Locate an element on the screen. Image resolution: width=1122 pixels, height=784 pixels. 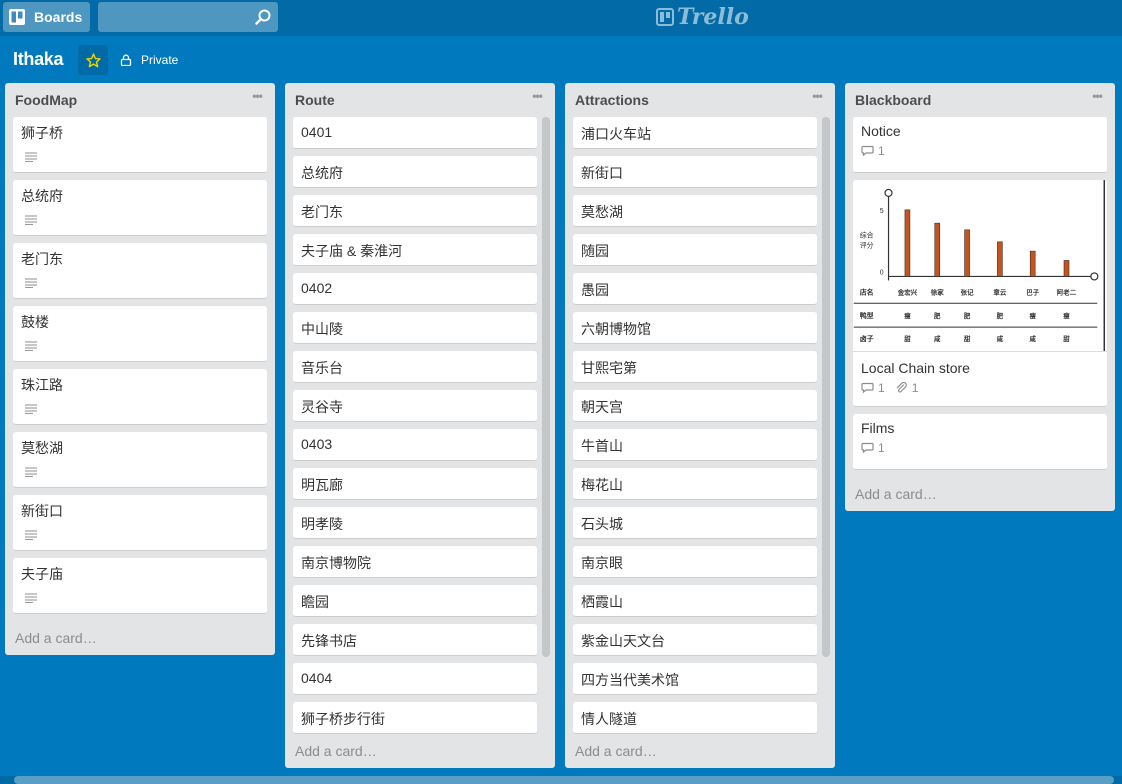
card: 0403 is located at coordinates (415, 445).